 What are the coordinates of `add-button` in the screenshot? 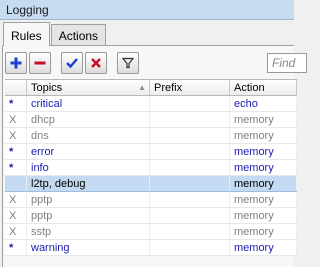 It's located at (16, 63).